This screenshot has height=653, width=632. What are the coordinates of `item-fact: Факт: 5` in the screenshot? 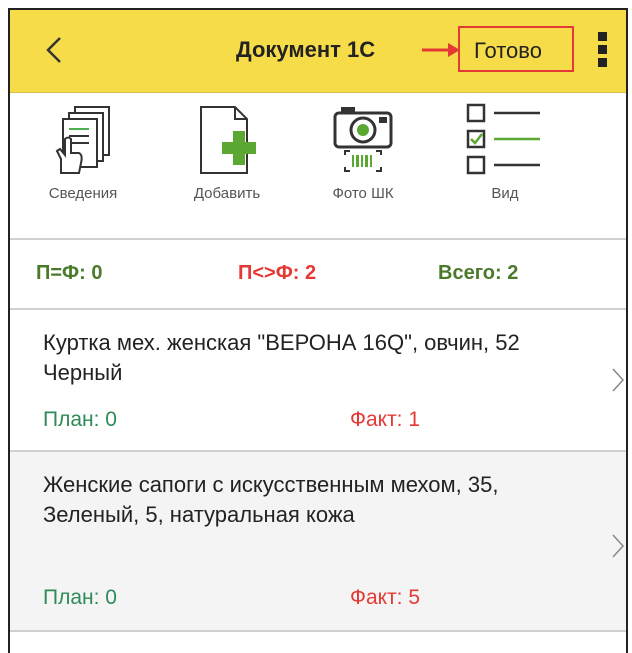 It's located at (385, 597).